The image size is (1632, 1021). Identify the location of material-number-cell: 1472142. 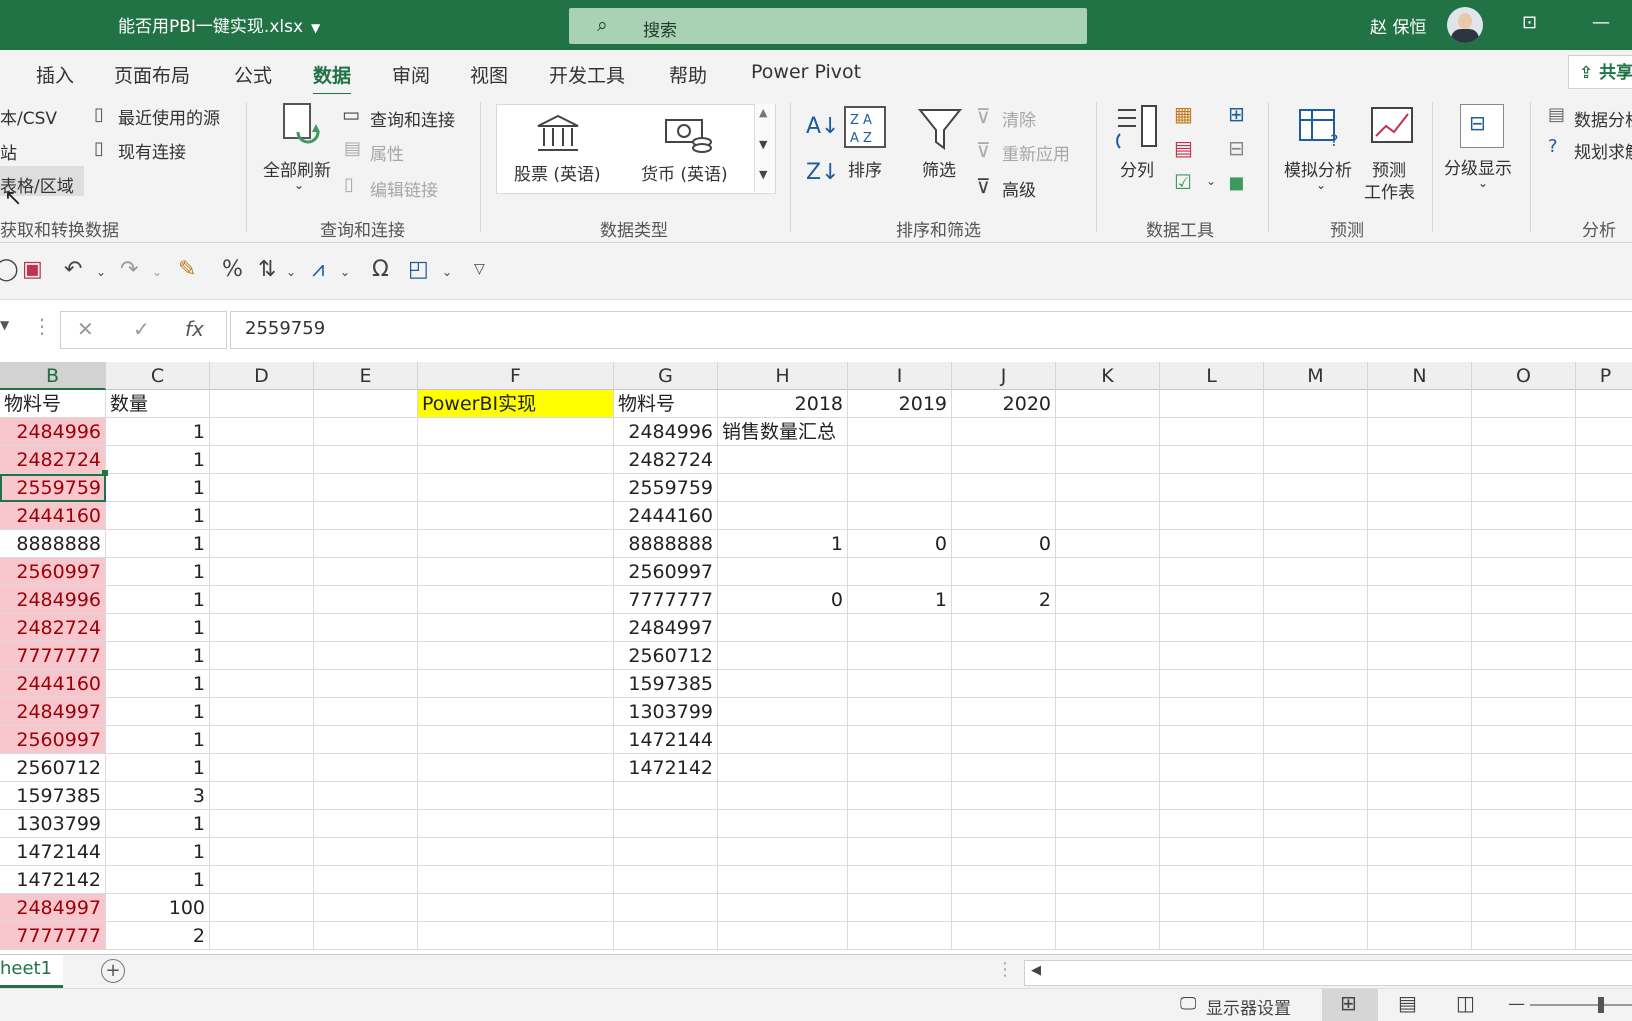
(53, 880).